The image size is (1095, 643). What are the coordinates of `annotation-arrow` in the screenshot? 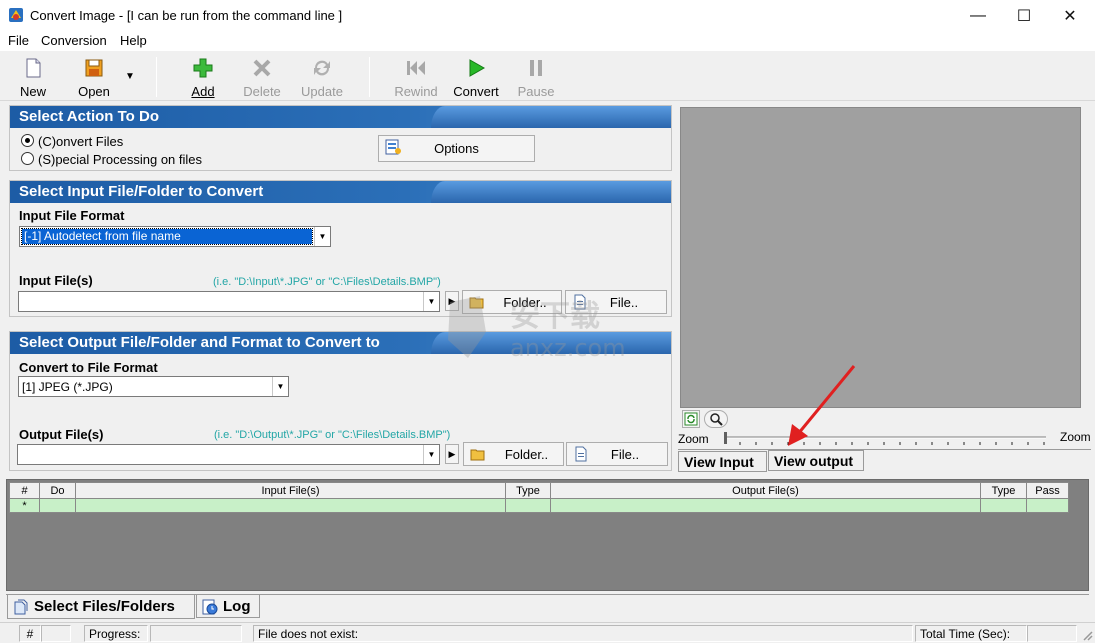 It's located at (822, 405).